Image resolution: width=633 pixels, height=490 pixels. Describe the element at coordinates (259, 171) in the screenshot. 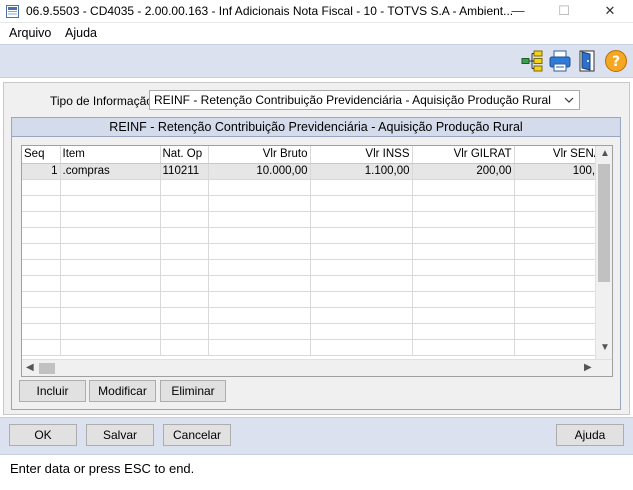

I see `grid-cell: 10.000,00` at that location.